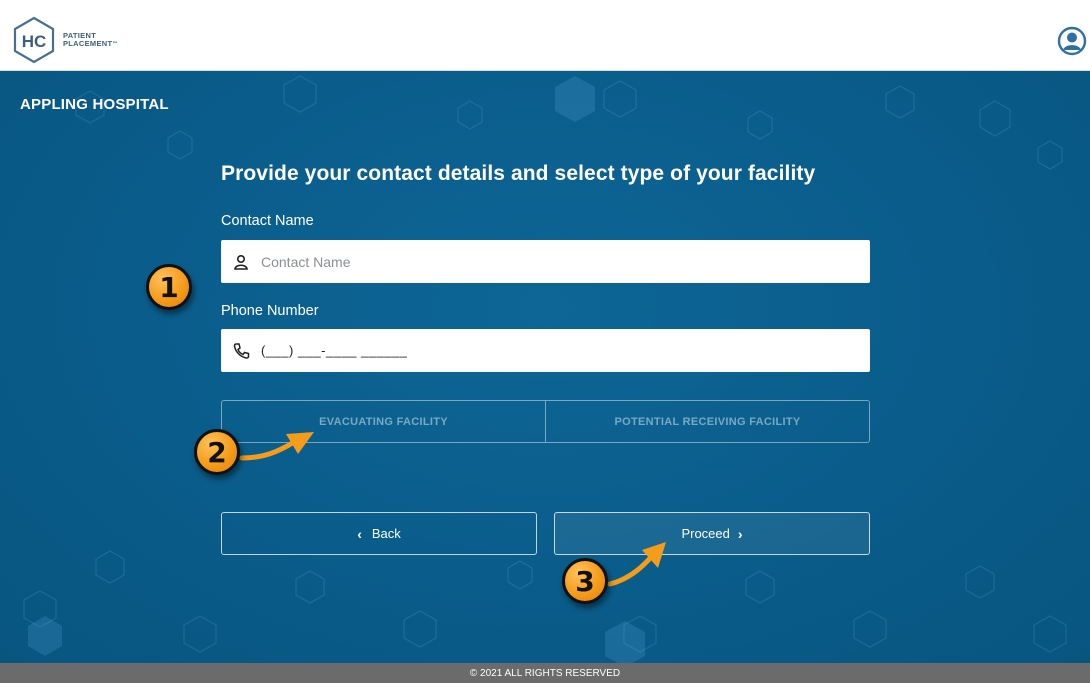  Describe the element at coordinates (217, 452) in the screenshot. I see `annotation-badge-2: 2` at that location.